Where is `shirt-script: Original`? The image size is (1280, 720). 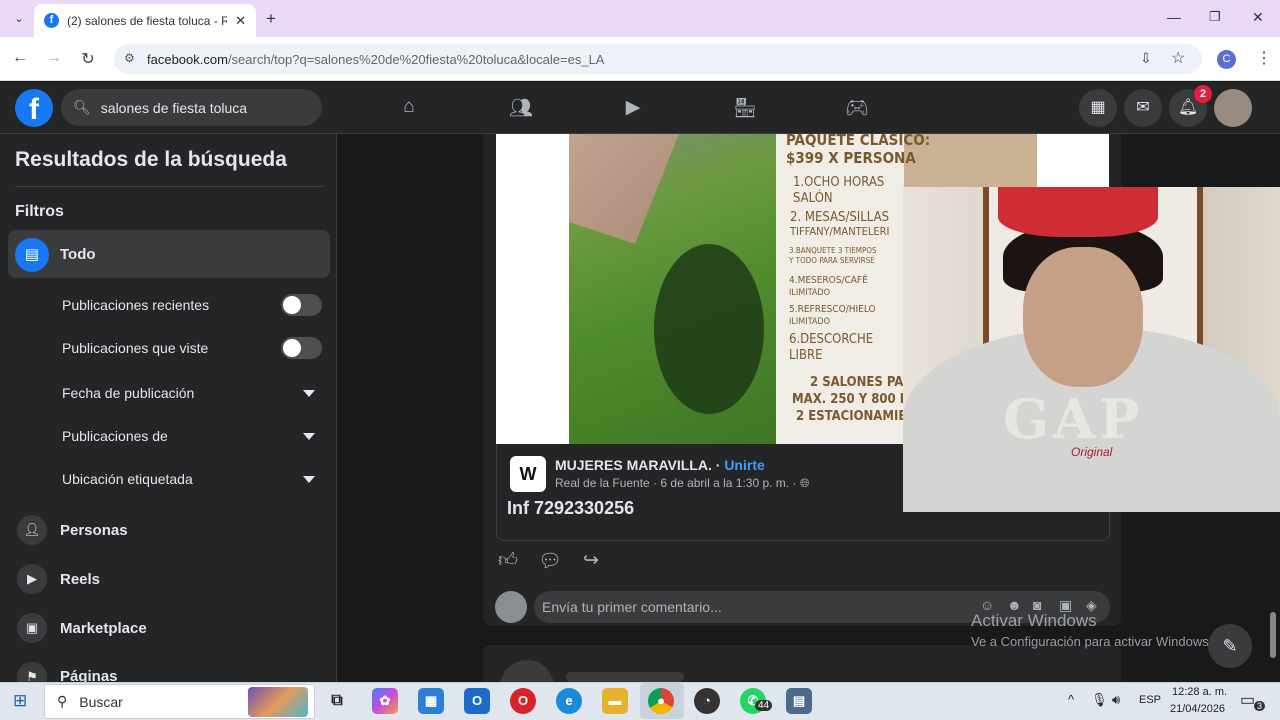 shirt-script: Original is located at coordinates (1092, 452).